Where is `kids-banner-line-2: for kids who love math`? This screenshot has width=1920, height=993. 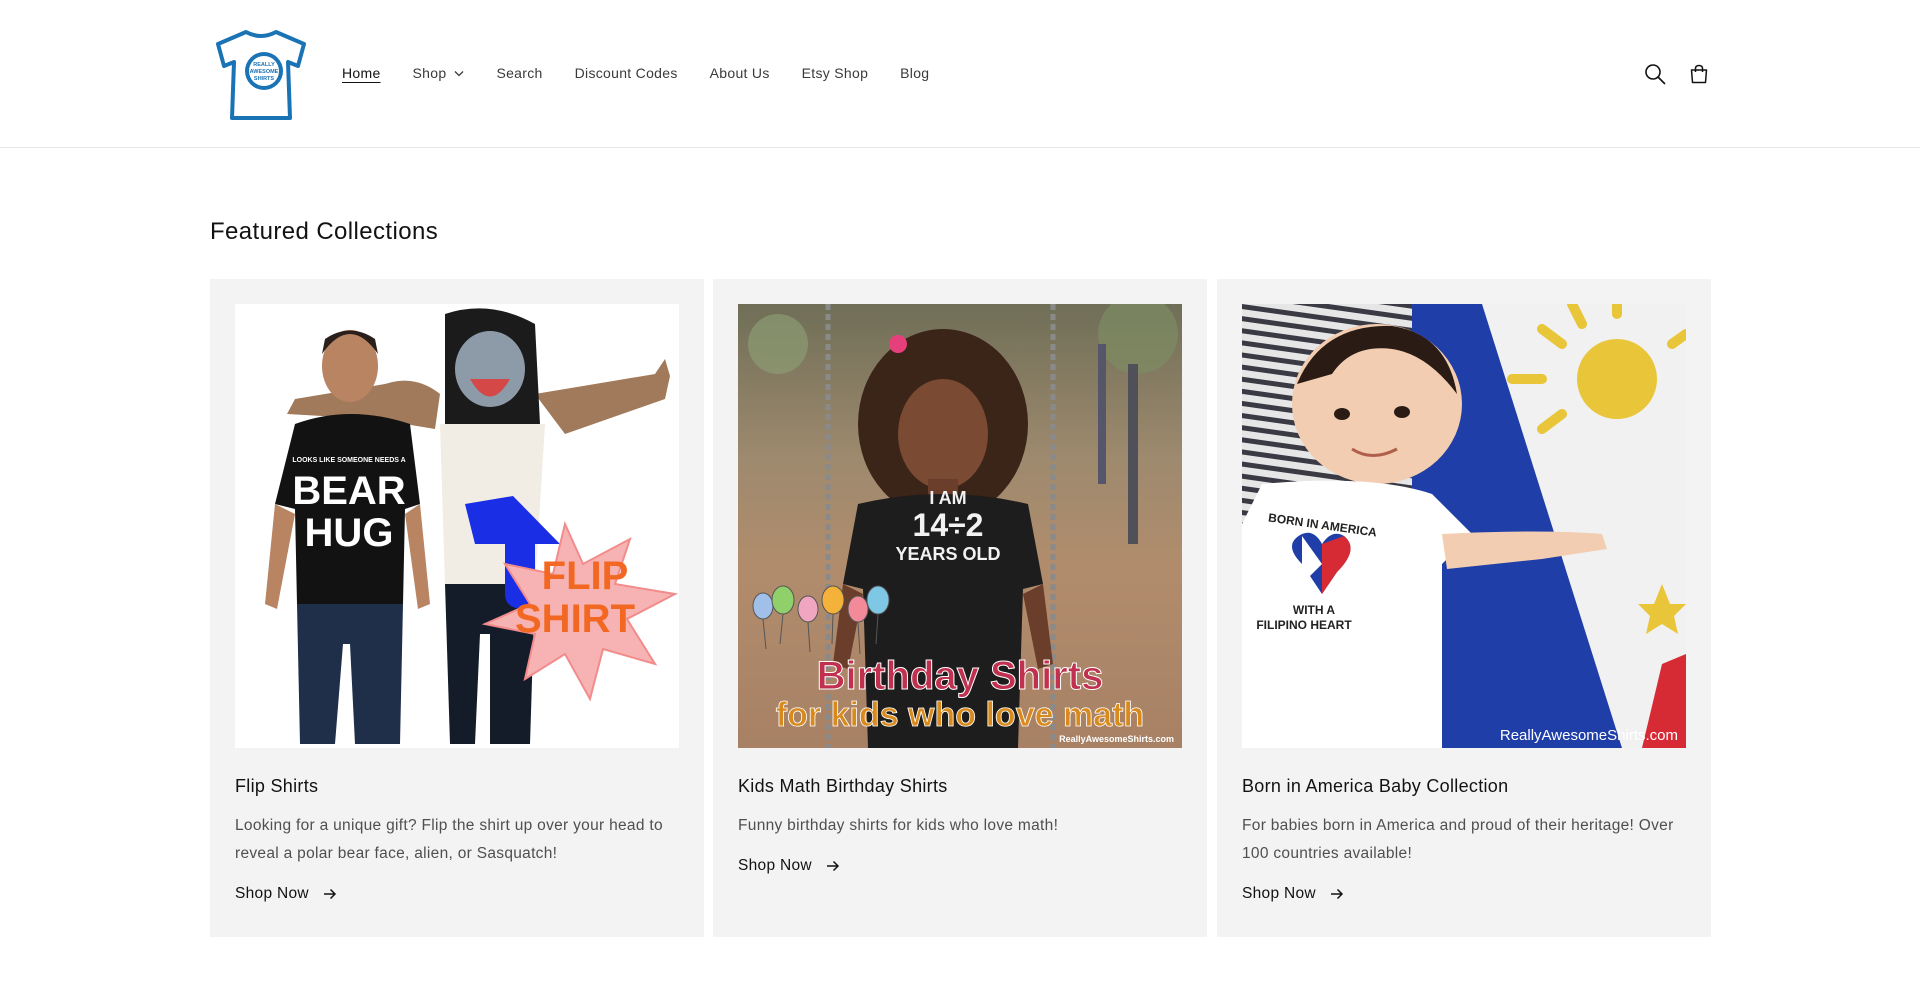
kids-banner-line-2: for kids who love math is located at coordinates (960, 715).